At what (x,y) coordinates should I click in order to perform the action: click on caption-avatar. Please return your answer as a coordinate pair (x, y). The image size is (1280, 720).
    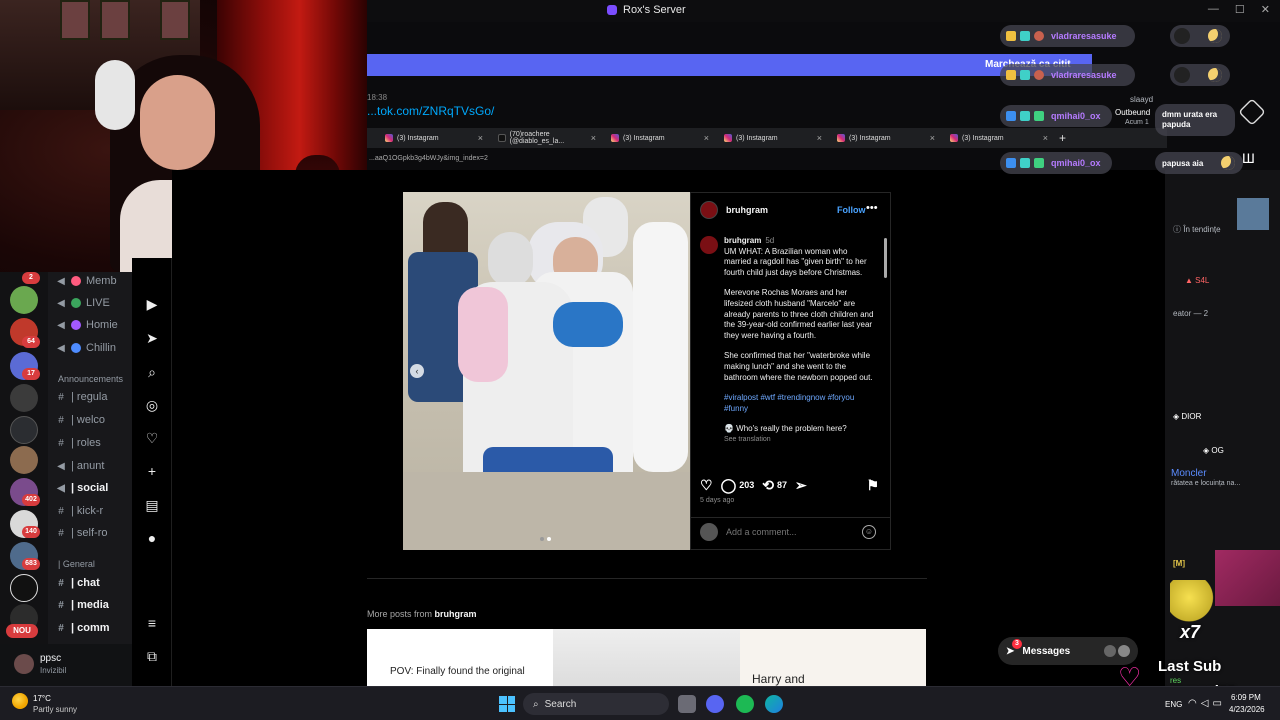
    Looking at the image, I should click on (709, 245).